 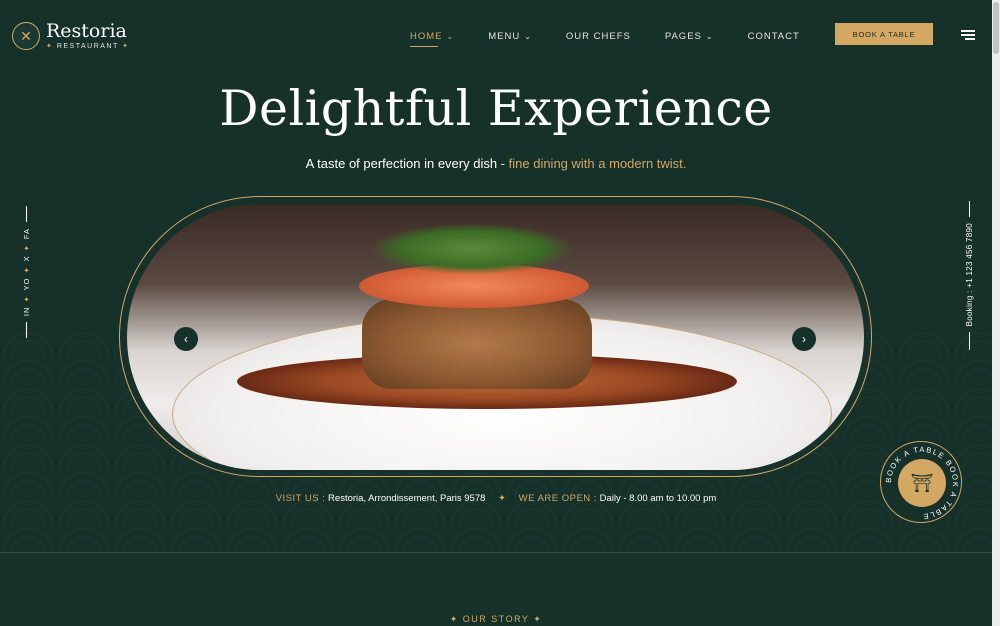 What do you see at coordinates (496, 108) in the screenshot?
I see `hero-title: Delightful Experience` at bounding box center [496, 108].